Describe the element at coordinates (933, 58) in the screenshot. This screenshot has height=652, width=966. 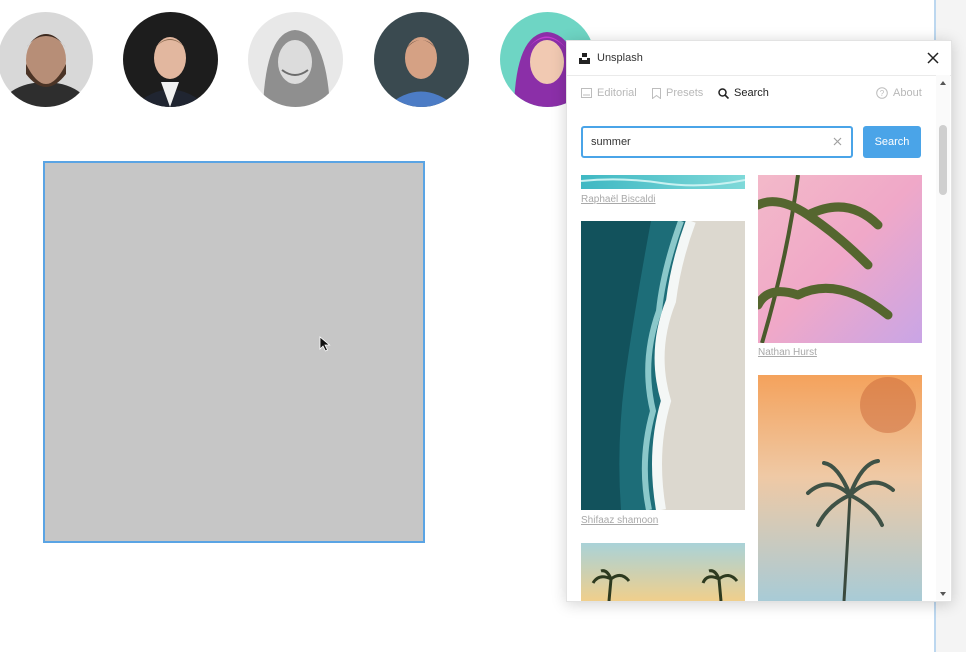
I see `close-icon` at that location.